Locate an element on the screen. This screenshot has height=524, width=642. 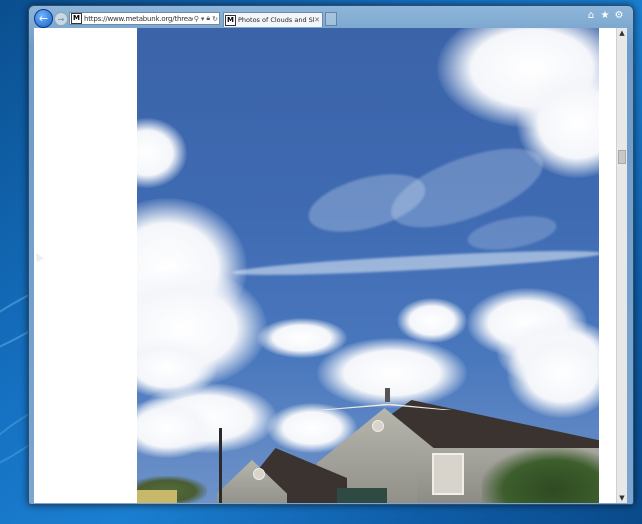
new-tab-button is located at coordinates (331, 19).